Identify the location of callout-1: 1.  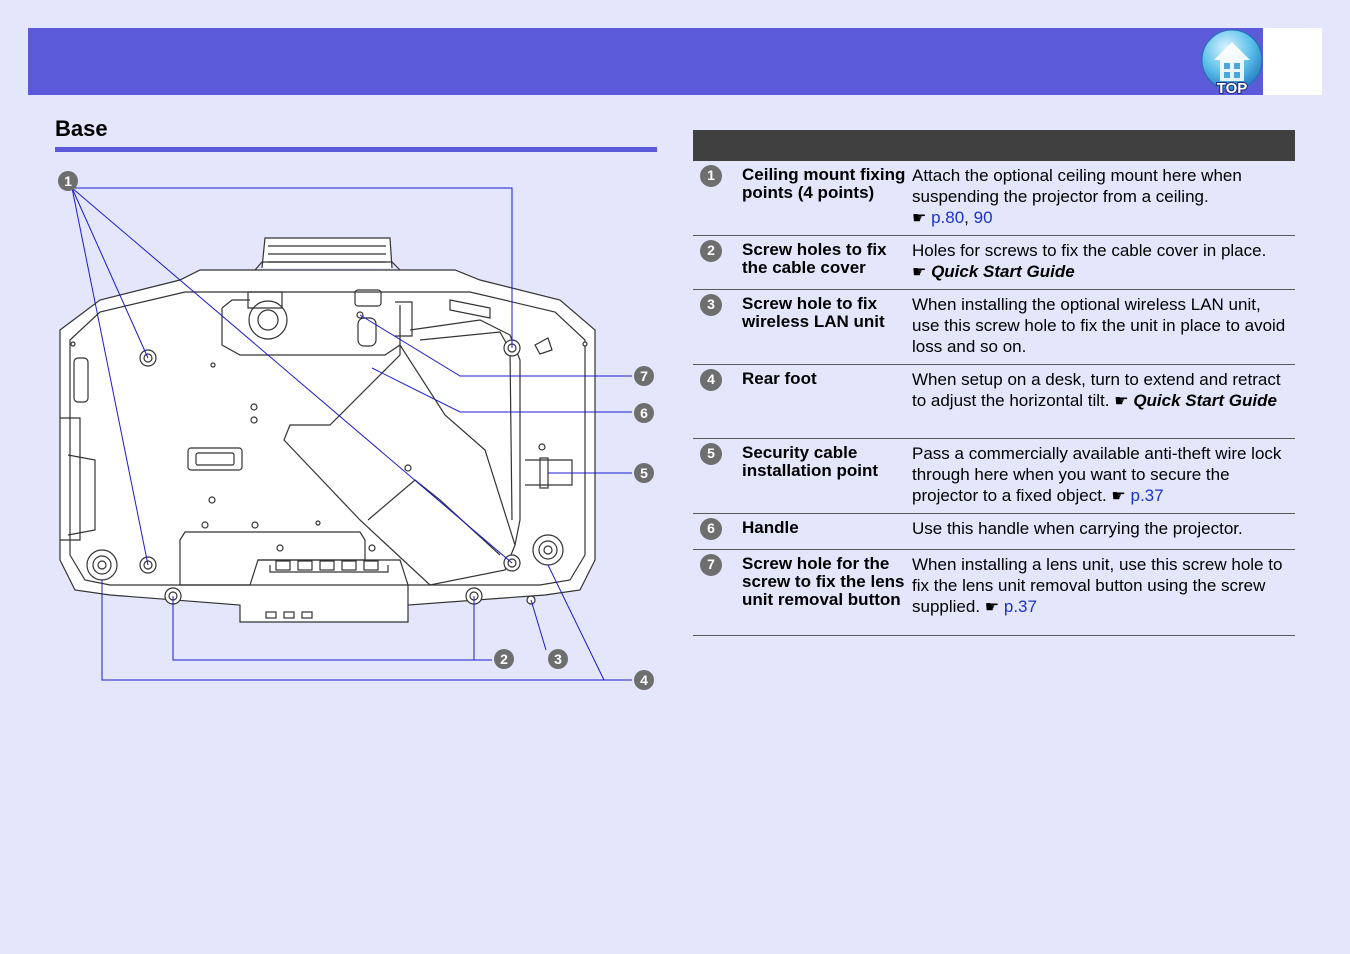
(68, 181).